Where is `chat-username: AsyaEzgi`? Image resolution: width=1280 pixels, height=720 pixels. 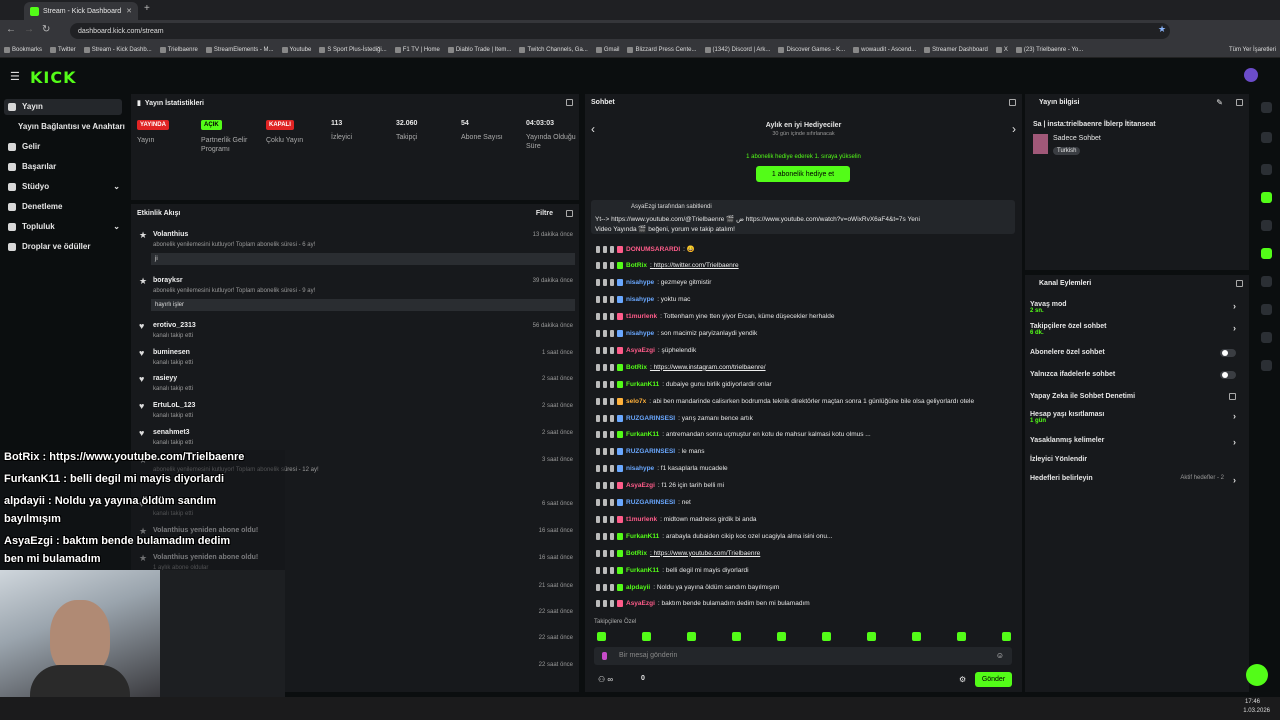 chat-username: AsyaEzgi is located at coordinates (640, 350).